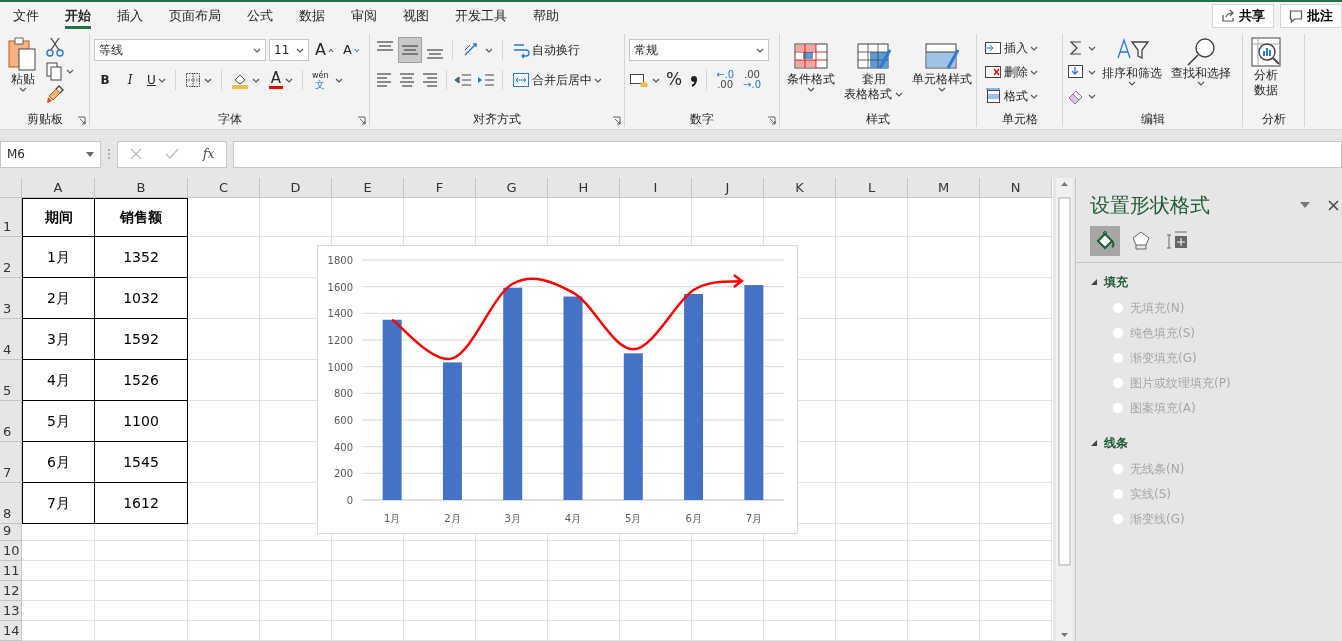 The width and height of the screenshot is (1342, 641). Describe the element at coordinates (752, 80) in the screenshot. I see `decrease-decimal-button: .00 →.0` at that location.